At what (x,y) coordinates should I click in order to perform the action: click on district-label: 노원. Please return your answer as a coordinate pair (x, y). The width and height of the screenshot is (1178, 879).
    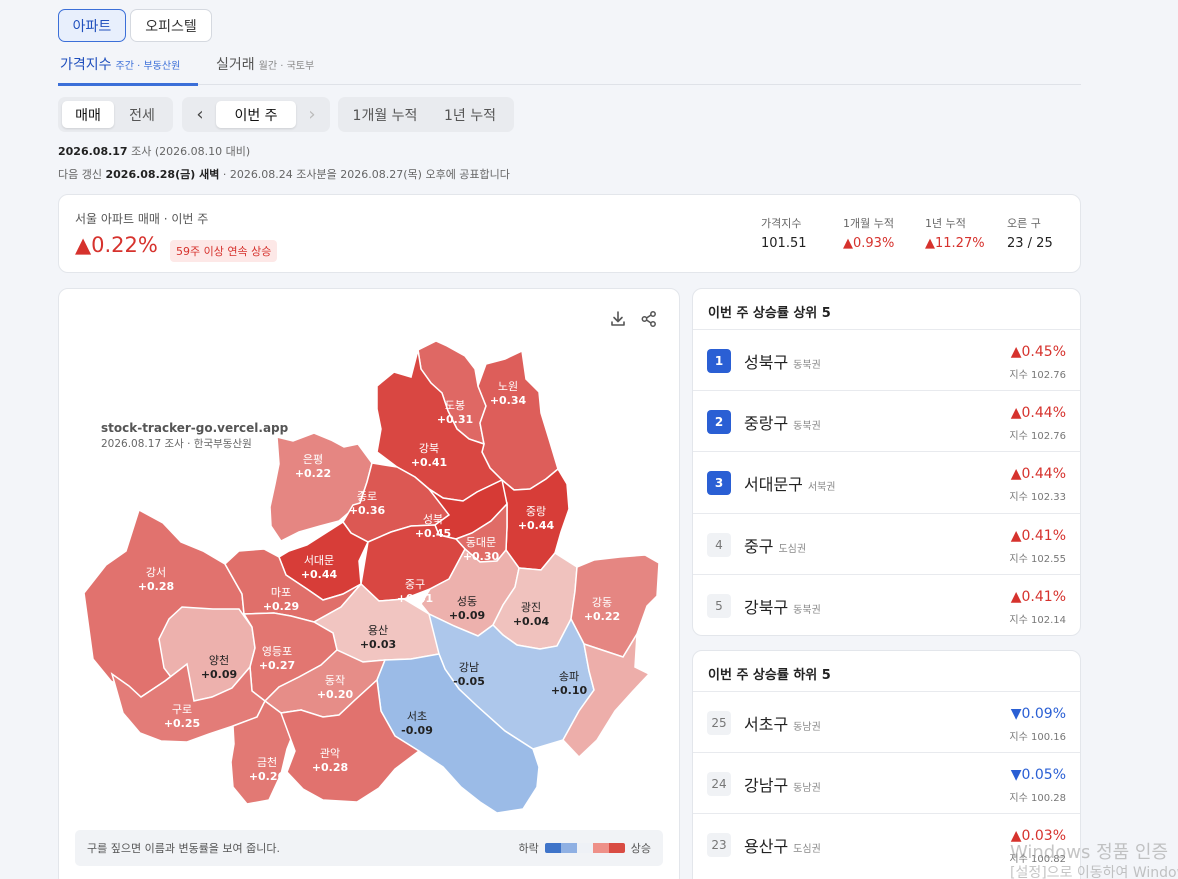
    Looking at the image, I should click on (508, 386).